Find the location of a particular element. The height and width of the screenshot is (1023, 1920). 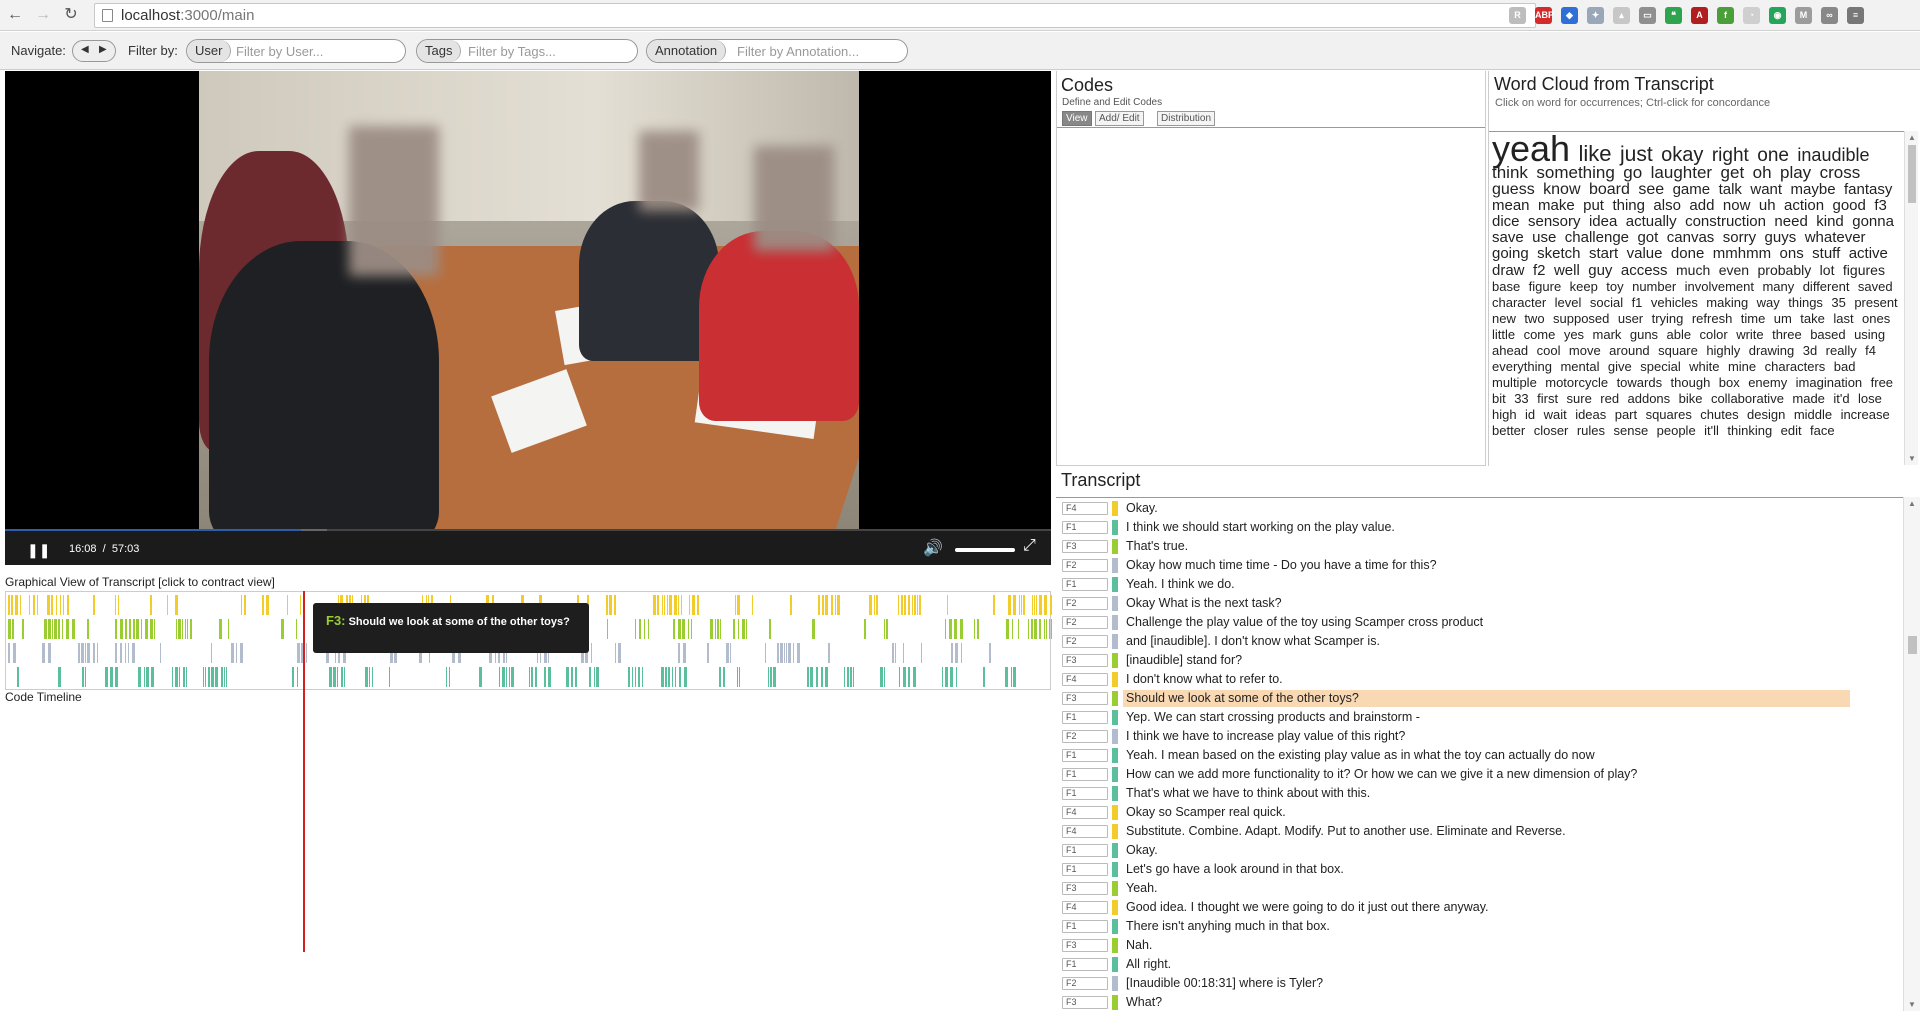

word-cloud-word: game is located at coordinates (1692, 189).